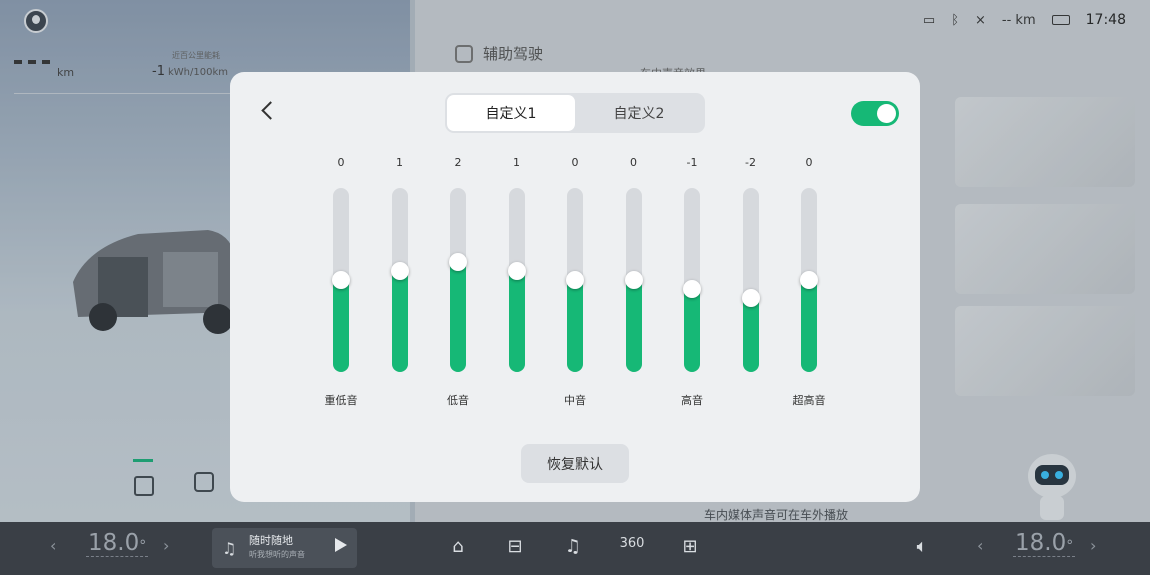 Image resolution: width=1150 pixels, height=575 pixels. I want to click on eq-band-value: -2, so click(750, 162).